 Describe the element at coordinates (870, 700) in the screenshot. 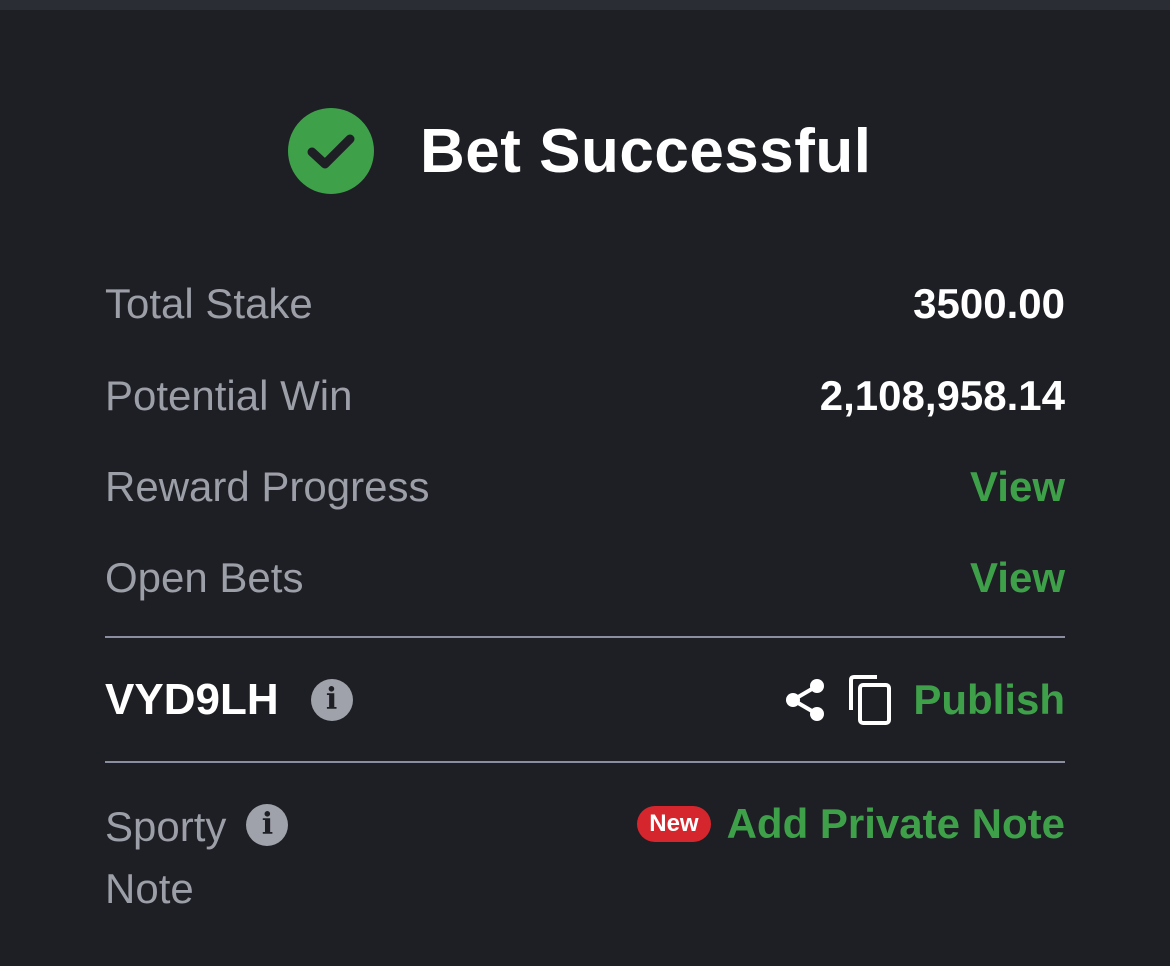

I see `copy-icon` at that location.